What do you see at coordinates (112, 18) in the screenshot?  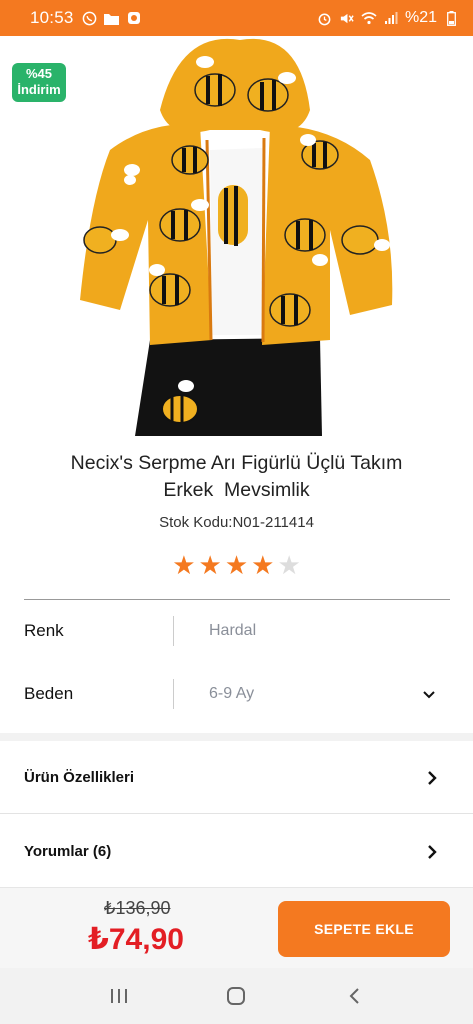 I see `folder-icon` at bounding box center [112, 18].